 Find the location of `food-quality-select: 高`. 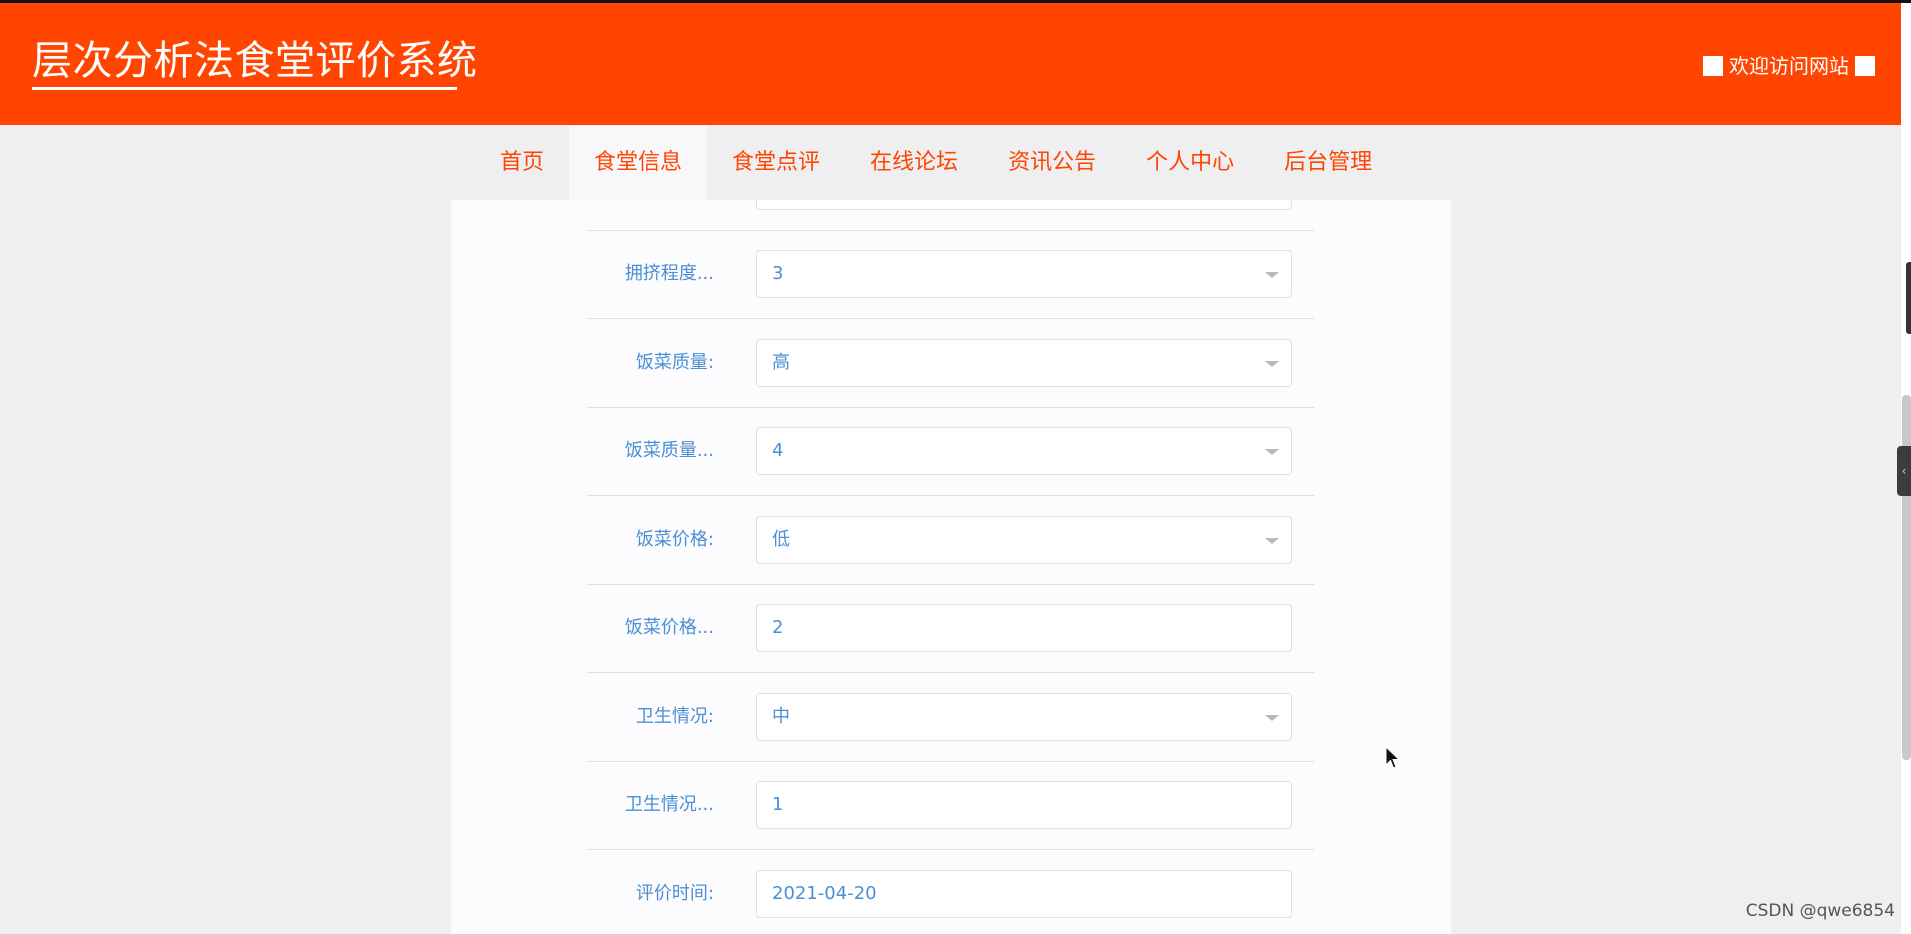

food-quality-select: 高 is located at coordinates (1024, 363).